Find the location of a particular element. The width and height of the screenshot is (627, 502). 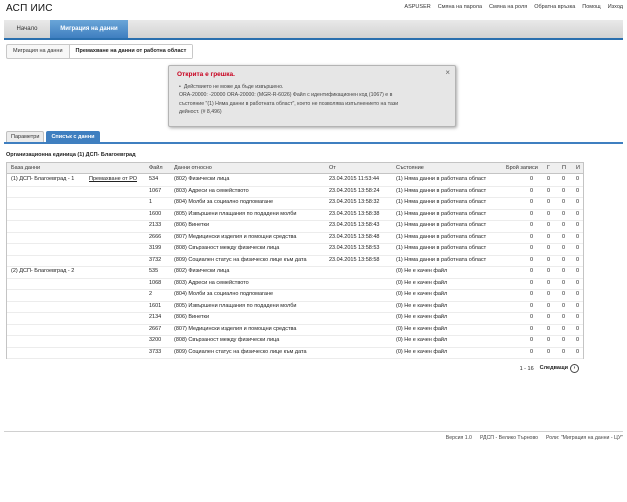

header-base: База данни is located at coordinates (25, 168).